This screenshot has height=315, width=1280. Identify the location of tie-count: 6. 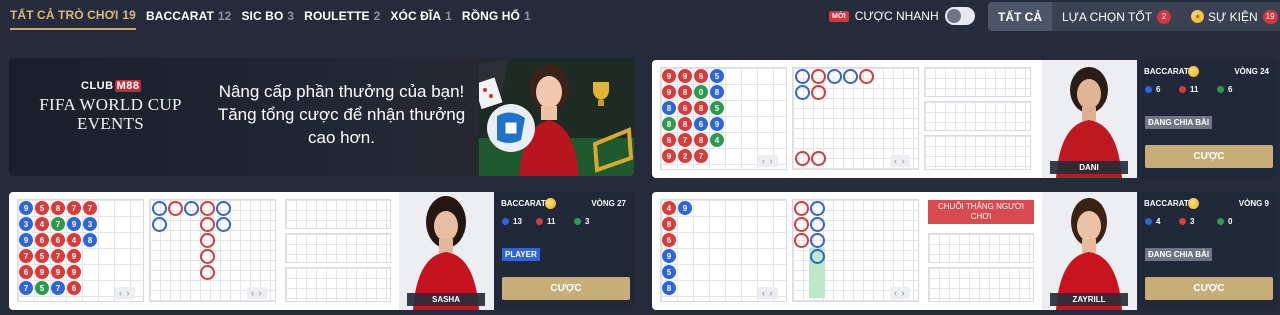
(1224, 89).